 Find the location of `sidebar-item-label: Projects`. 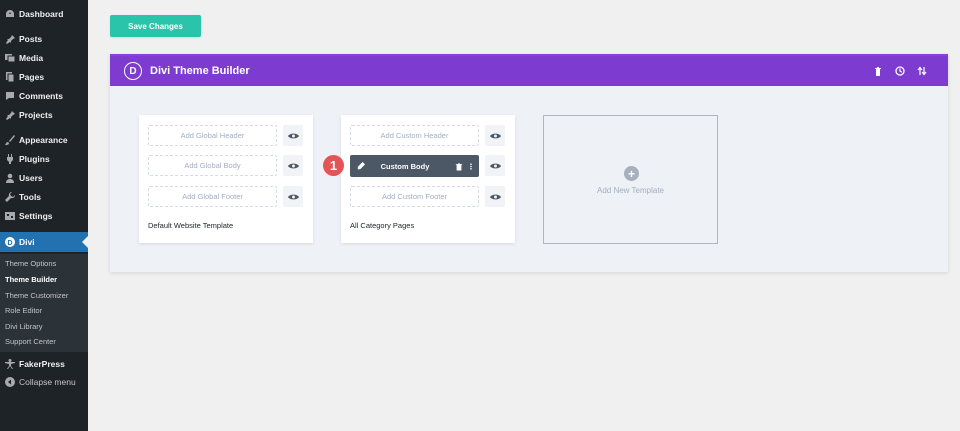

sidebar-item-label: Projects is located at coordinates (36, 115).